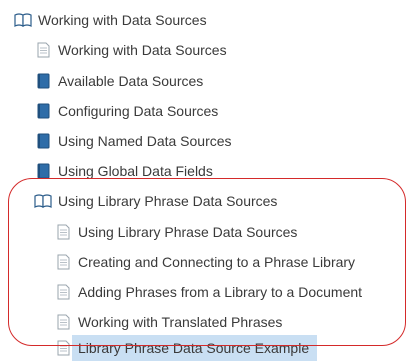  What do you see at coordinates (195, 348) in the screenshot?
I see `tree-item-label: Library Phrase Data Source Example` at bounding box center [195, 348].